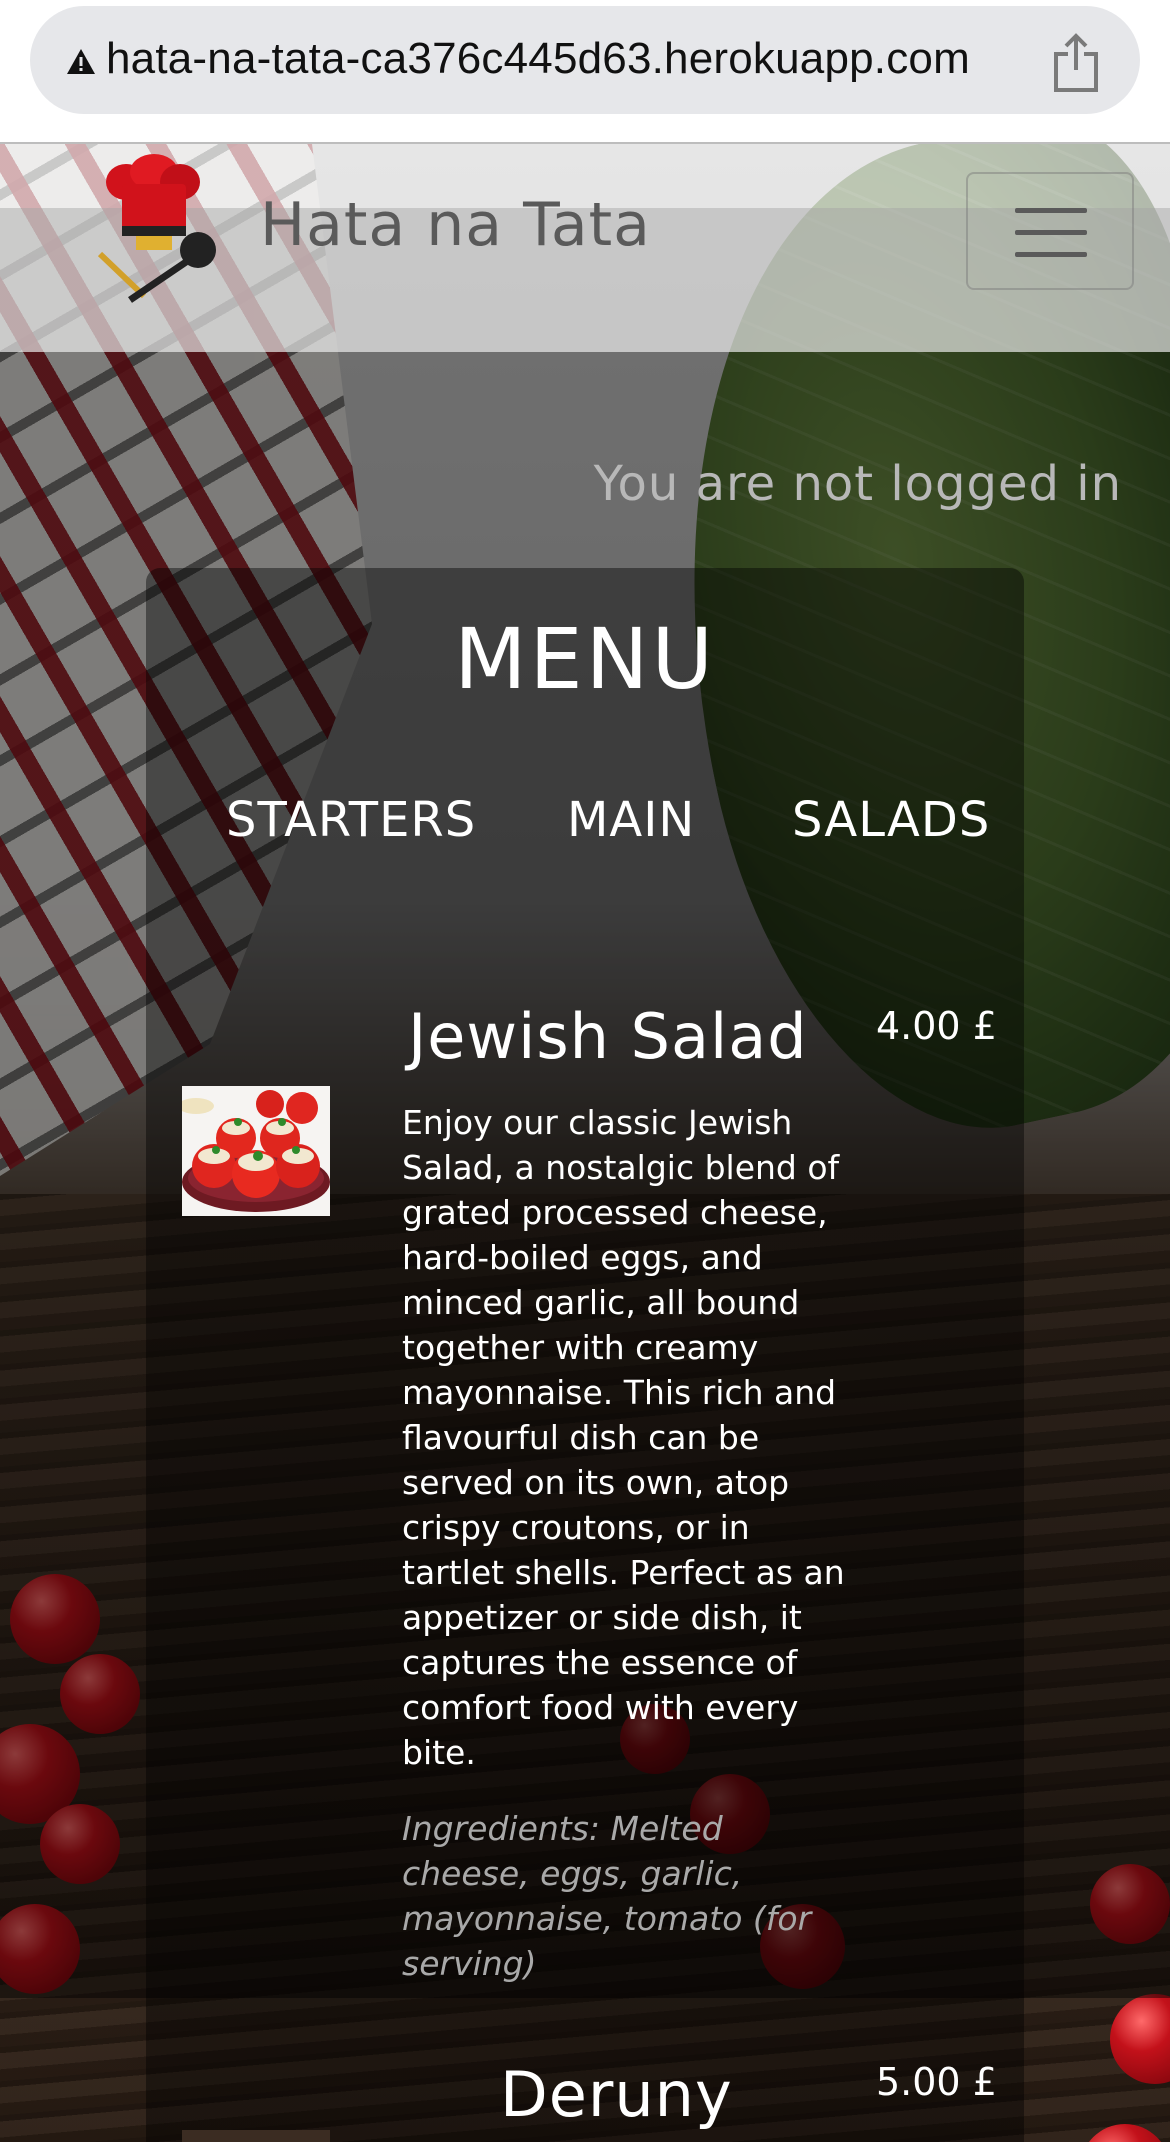 The height and width of the screenshot is (2142, 1170). I want to click on login-status: You are not logged in, so click(857, 484).